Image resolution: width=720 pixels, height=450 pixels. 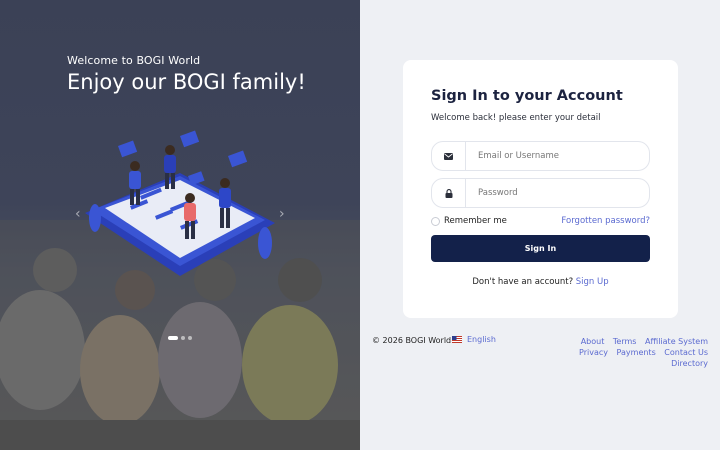 I want to click on envelope-icon, so click(x=449, y=156).